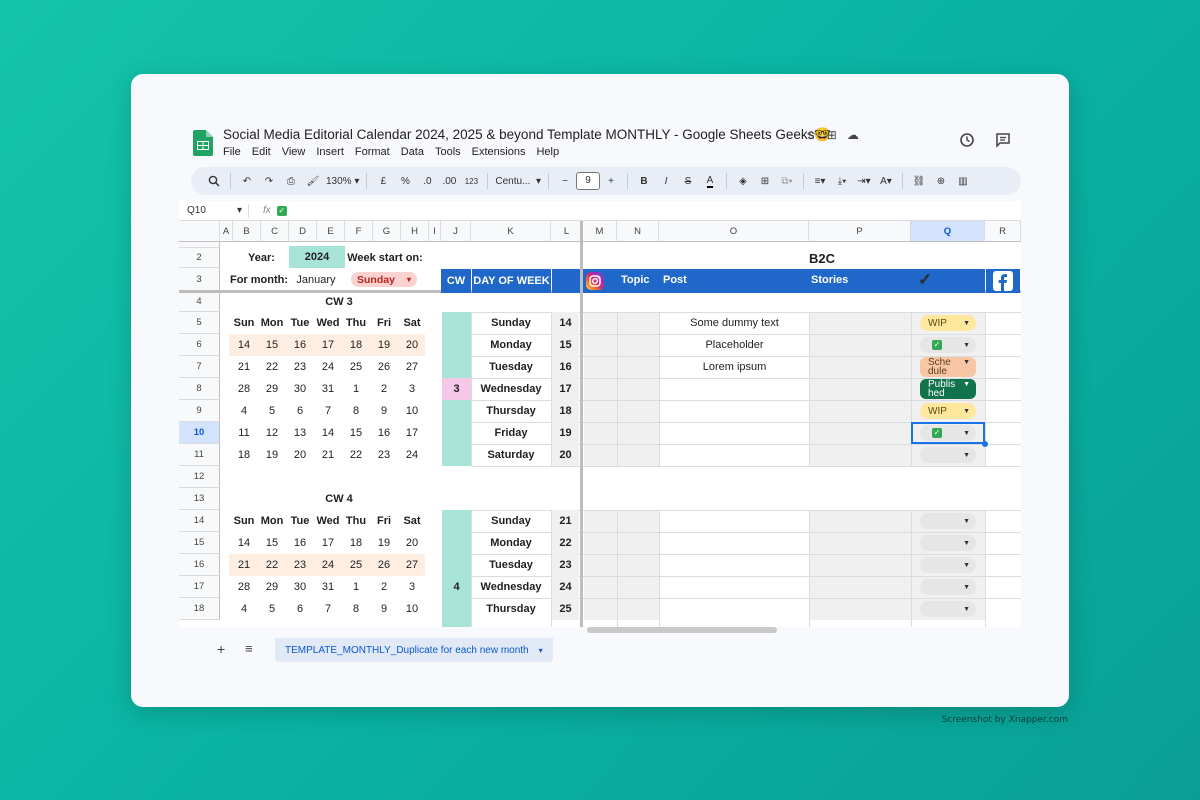 This screenshot has height=800, width=1200. What do you see at coordinates (565, 181) in the screenshot?
I see `font-size-decrease-button: −` at bounding box center [565, 181].